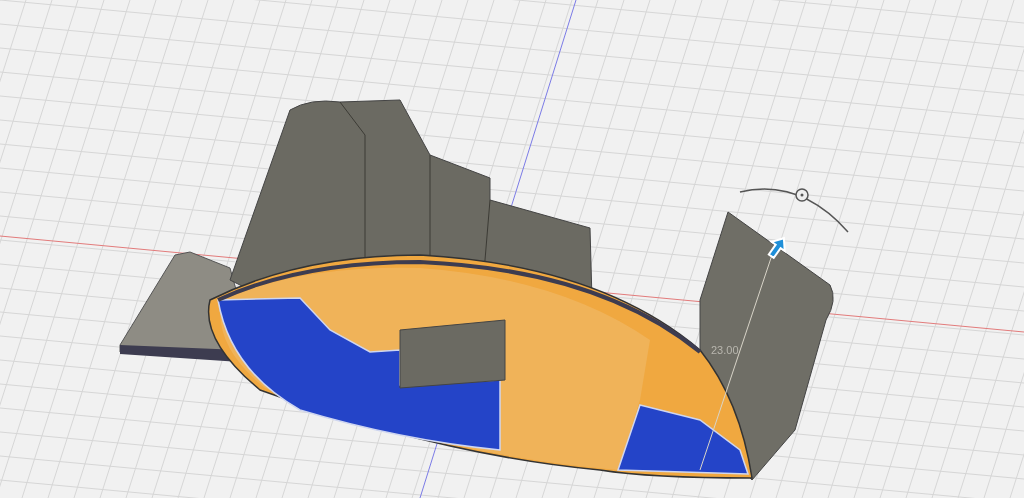 This screenshot has height=498, width=1024. What do you see at coordinates (776, 248) in the screenshot?
I see `arrow-icon` at bounding box center [776, 248].